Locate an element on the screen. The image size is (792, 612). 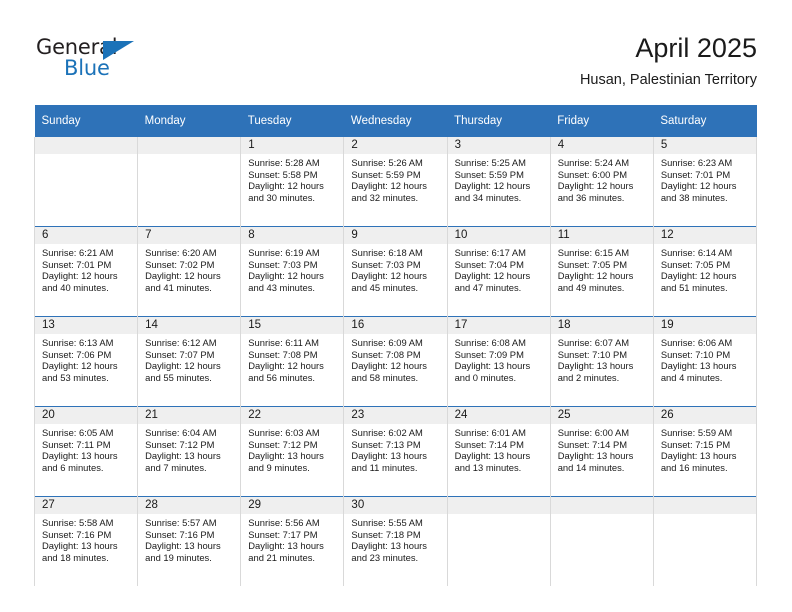
day-number: 16 is located at coordinates (395, 325).